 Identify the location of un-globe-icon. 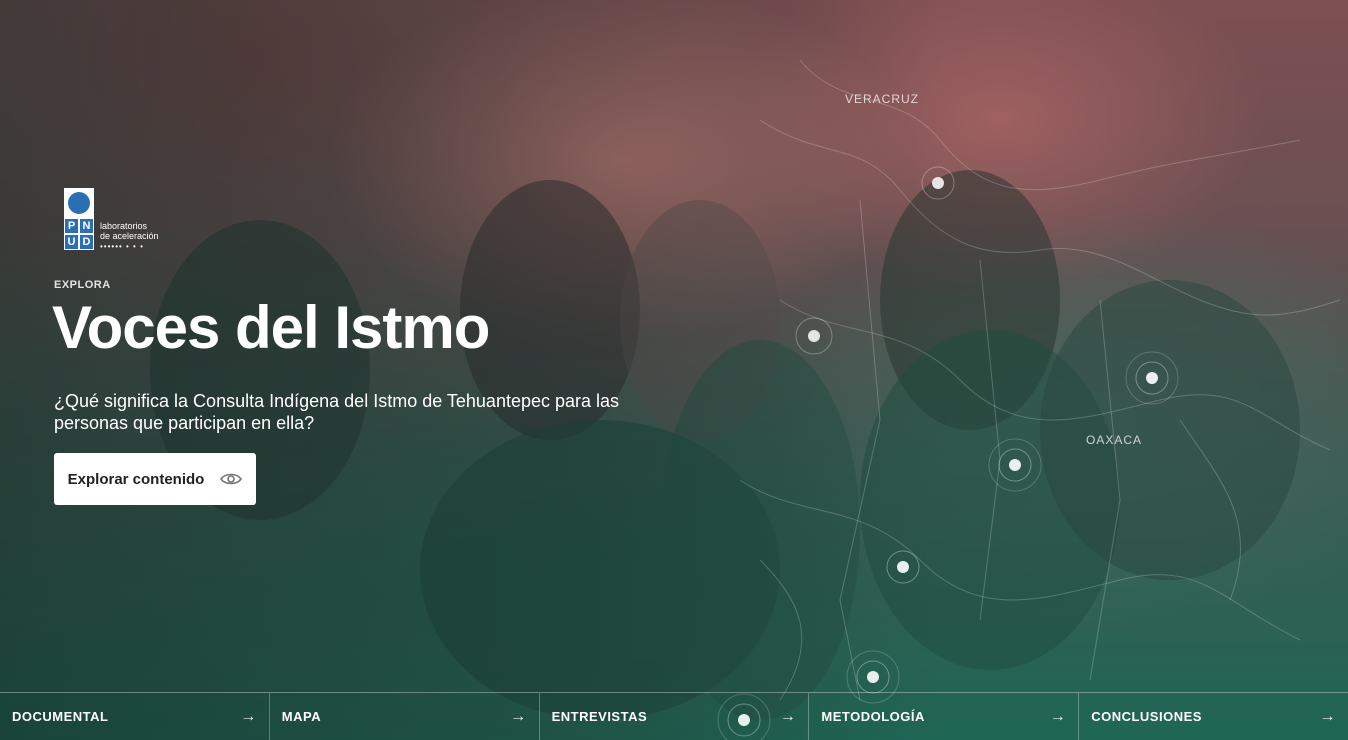
(79, 203).